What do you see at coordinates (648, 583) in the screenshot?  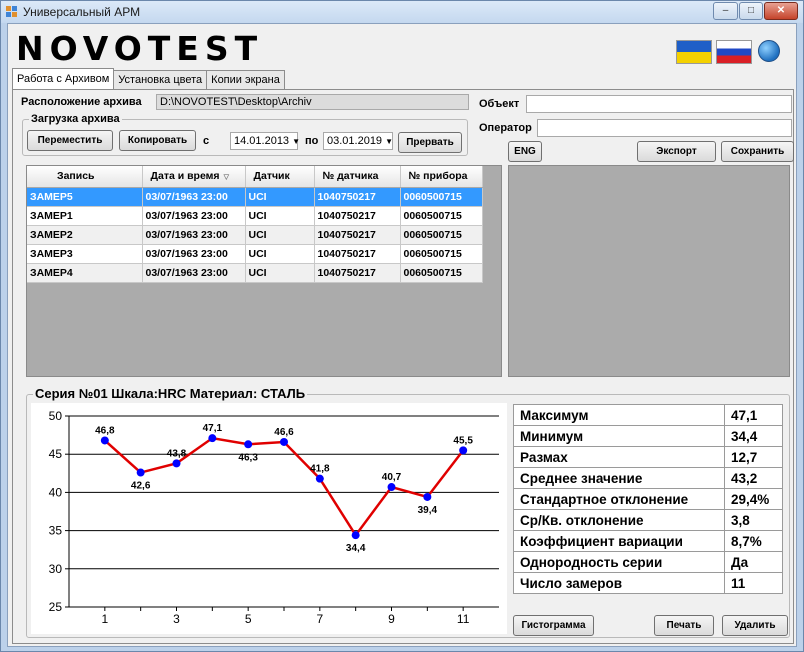 I see `stats-row: Число замеров 11` at bounding box center [648, 583].